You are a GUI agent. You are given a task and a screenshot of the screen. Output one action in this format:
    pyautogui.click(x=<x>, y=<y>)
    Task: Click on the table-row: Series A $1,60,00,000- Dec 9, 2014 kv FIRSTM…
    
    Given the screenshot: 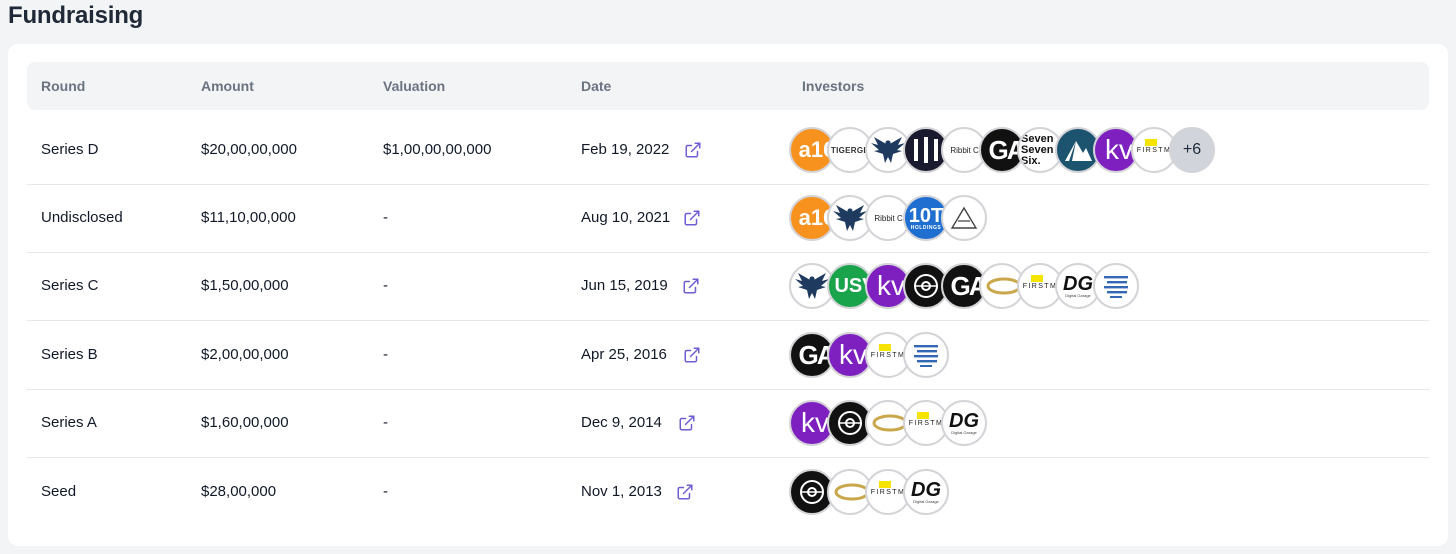 What is the action you would take?
    pyautogui.click(x=728, y=423)
    